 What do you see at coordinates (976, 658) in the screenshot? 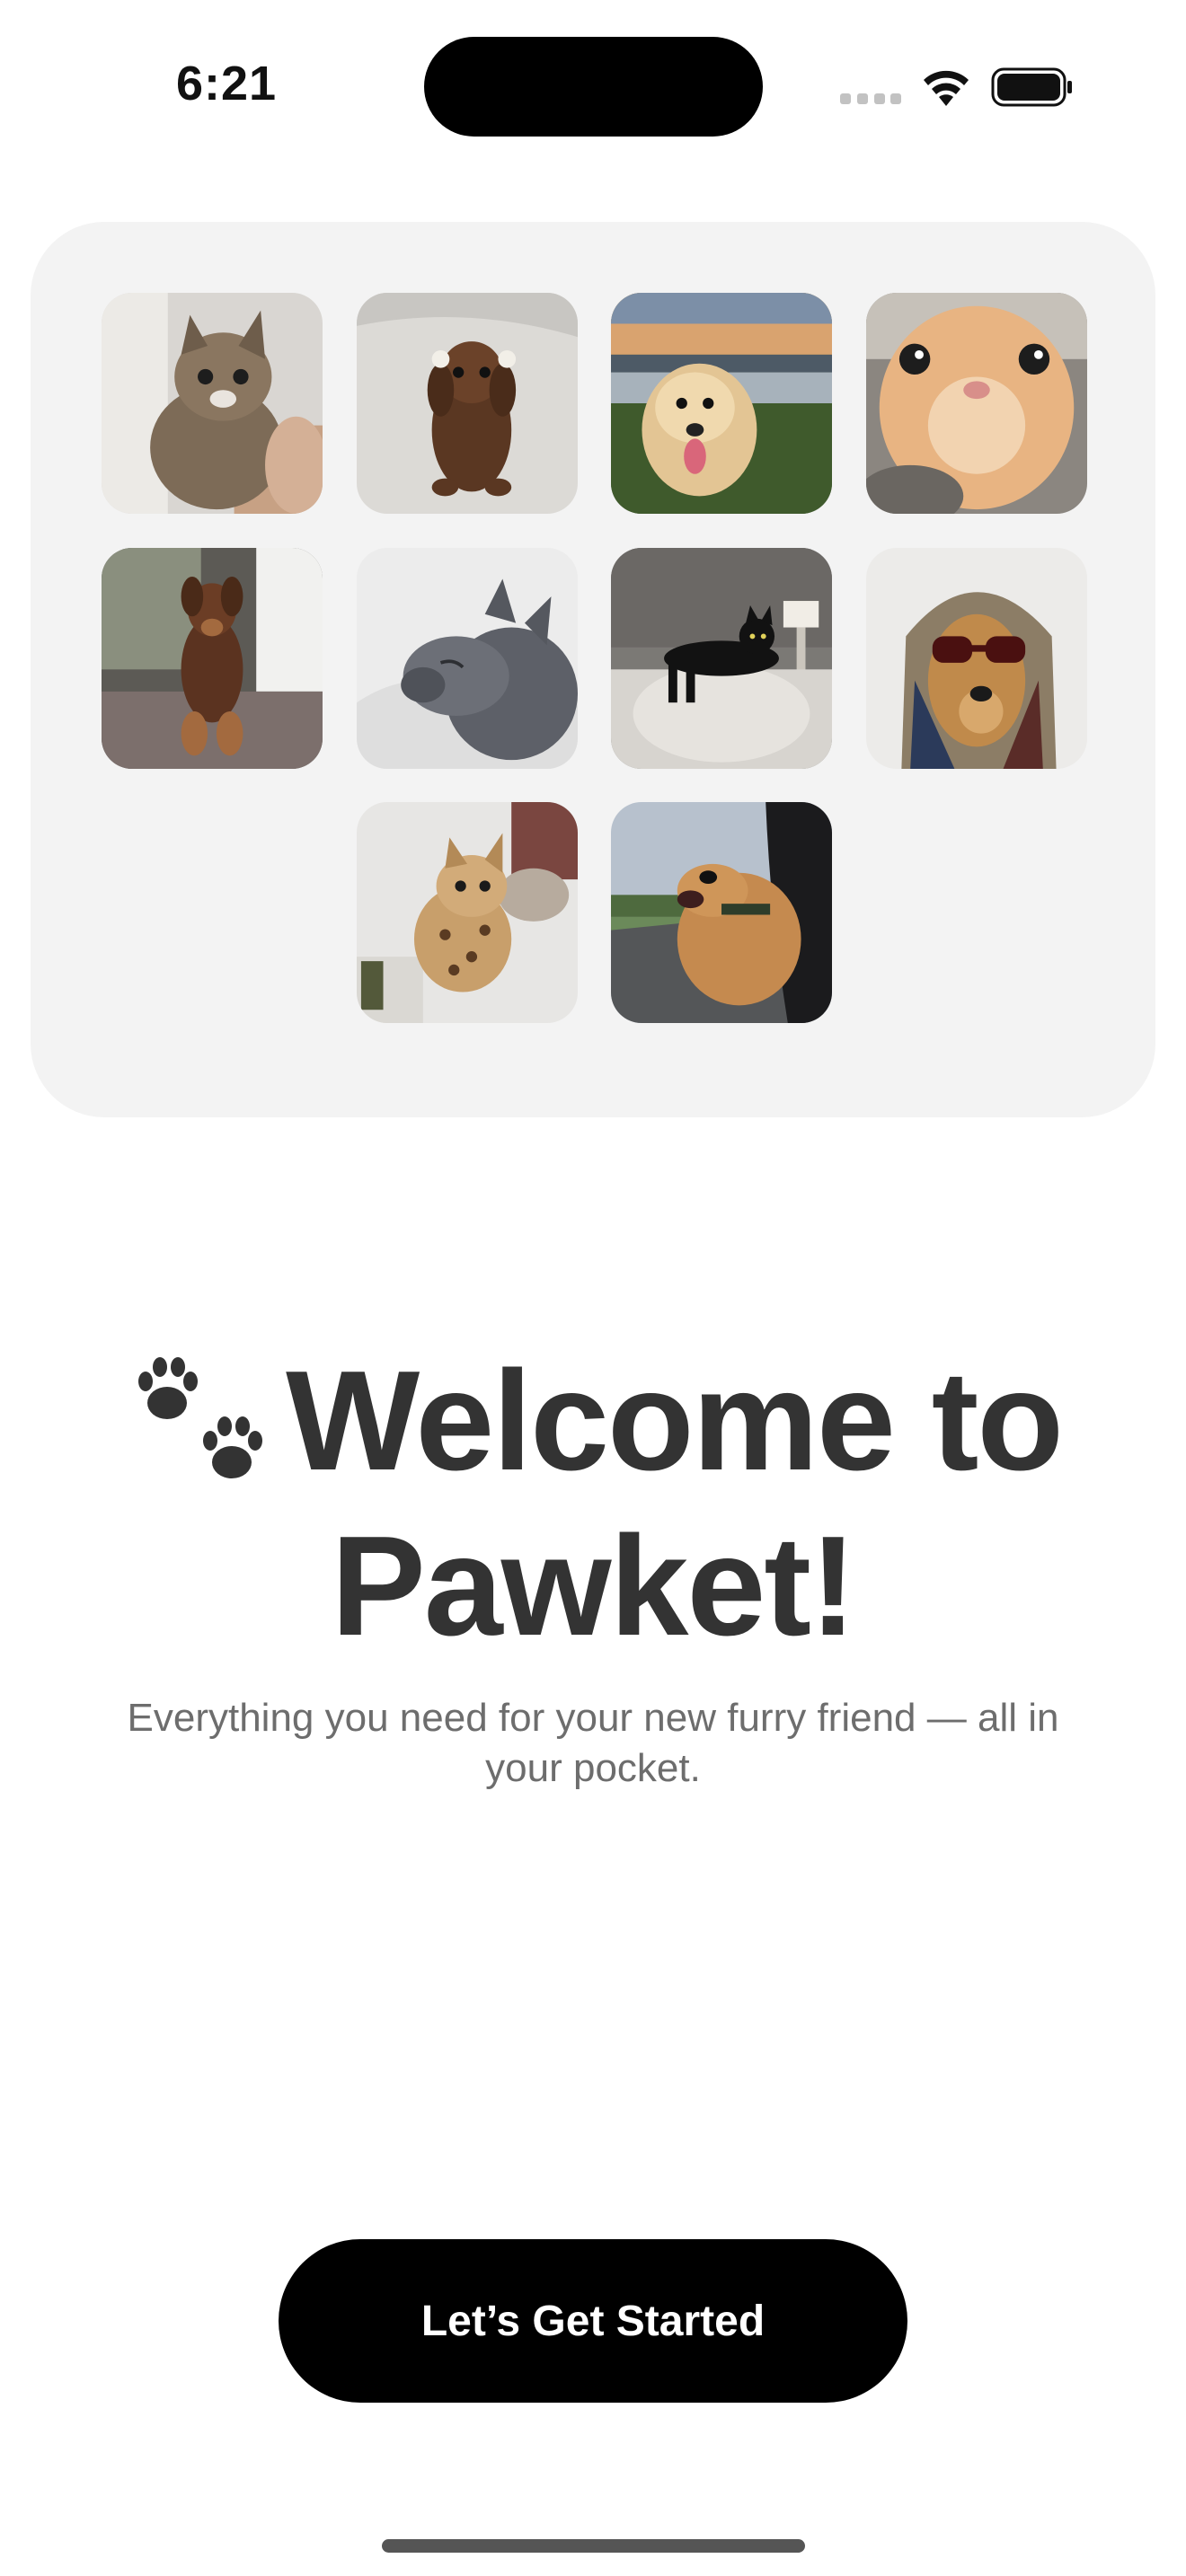
I see `dog-sunglasses-photo` at bounding box center [976, 658].